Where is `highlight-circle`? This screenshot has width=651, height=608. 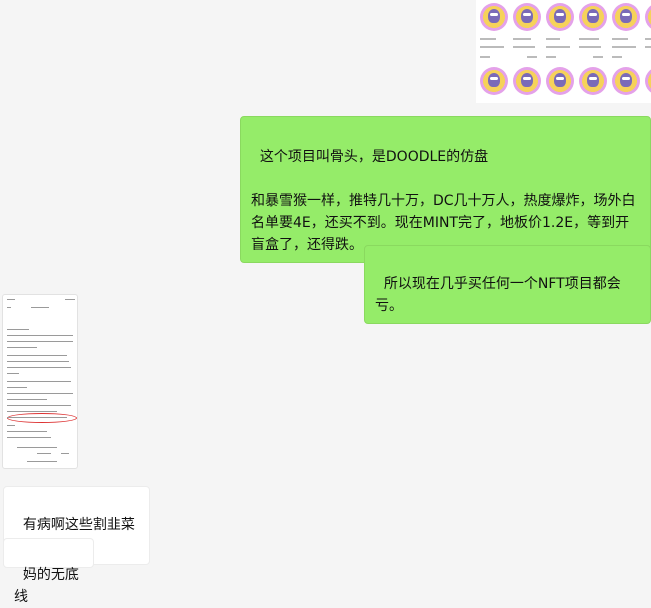
highlight-circle is located at coordinates (42, 418).